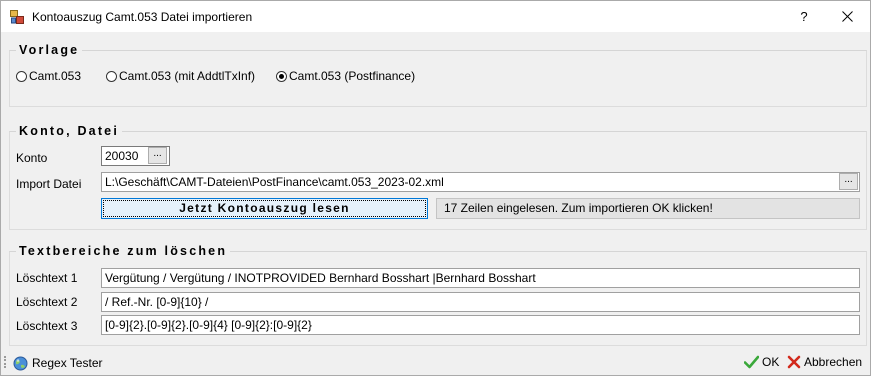  What do you see at coordinates (55, 76) in the screenshot?
I see `radio-label: Camt.053` at bounding box center [55, 76].